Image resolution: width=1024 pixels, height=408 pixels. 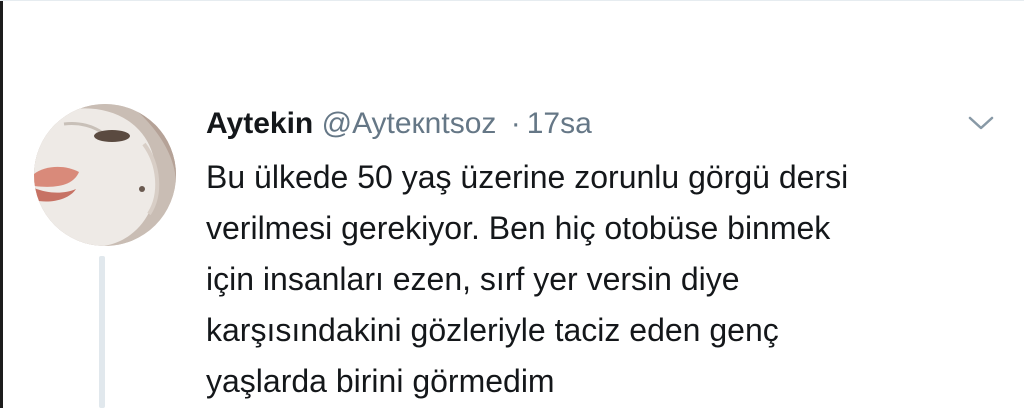 I want to click on user-handle: @Ayteкntsoz, so click(x=409, y=123).